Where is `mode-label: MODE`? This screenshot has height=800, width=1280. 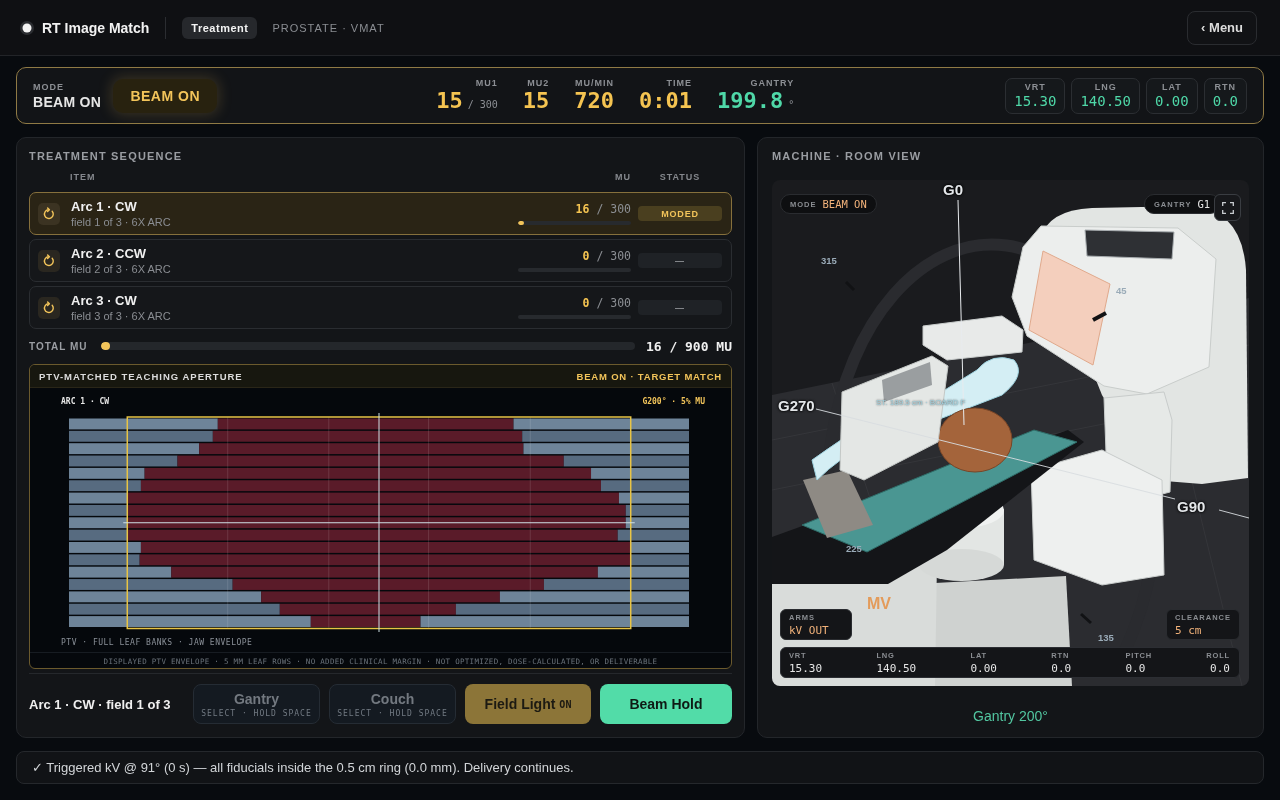
mode-label: MODE is located at coordinates (49, 86).